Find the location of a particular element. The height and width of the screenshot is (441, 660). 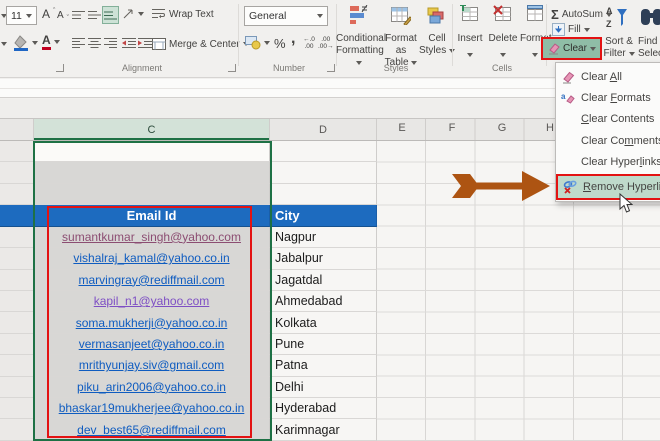

email-cell: marvingray@rediffmail.com is located at coordinates (152, 280).